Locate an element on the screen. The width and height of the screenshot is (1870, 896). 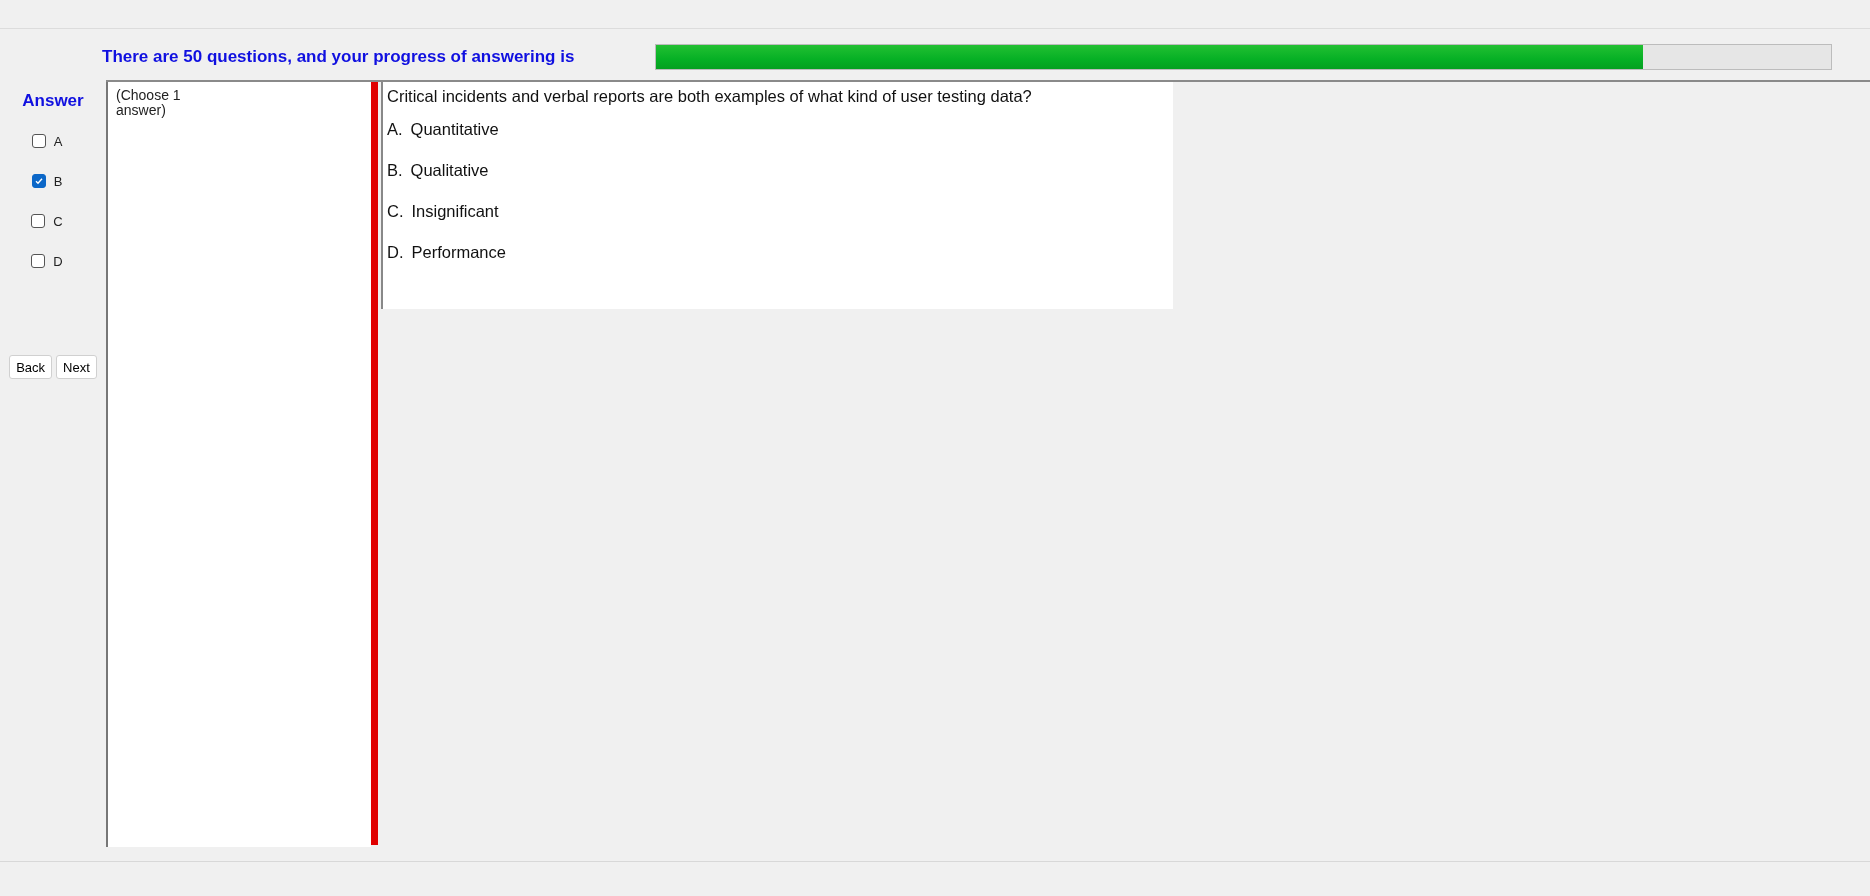
choice-text: Qualitative is located at coordinates (449, 171).